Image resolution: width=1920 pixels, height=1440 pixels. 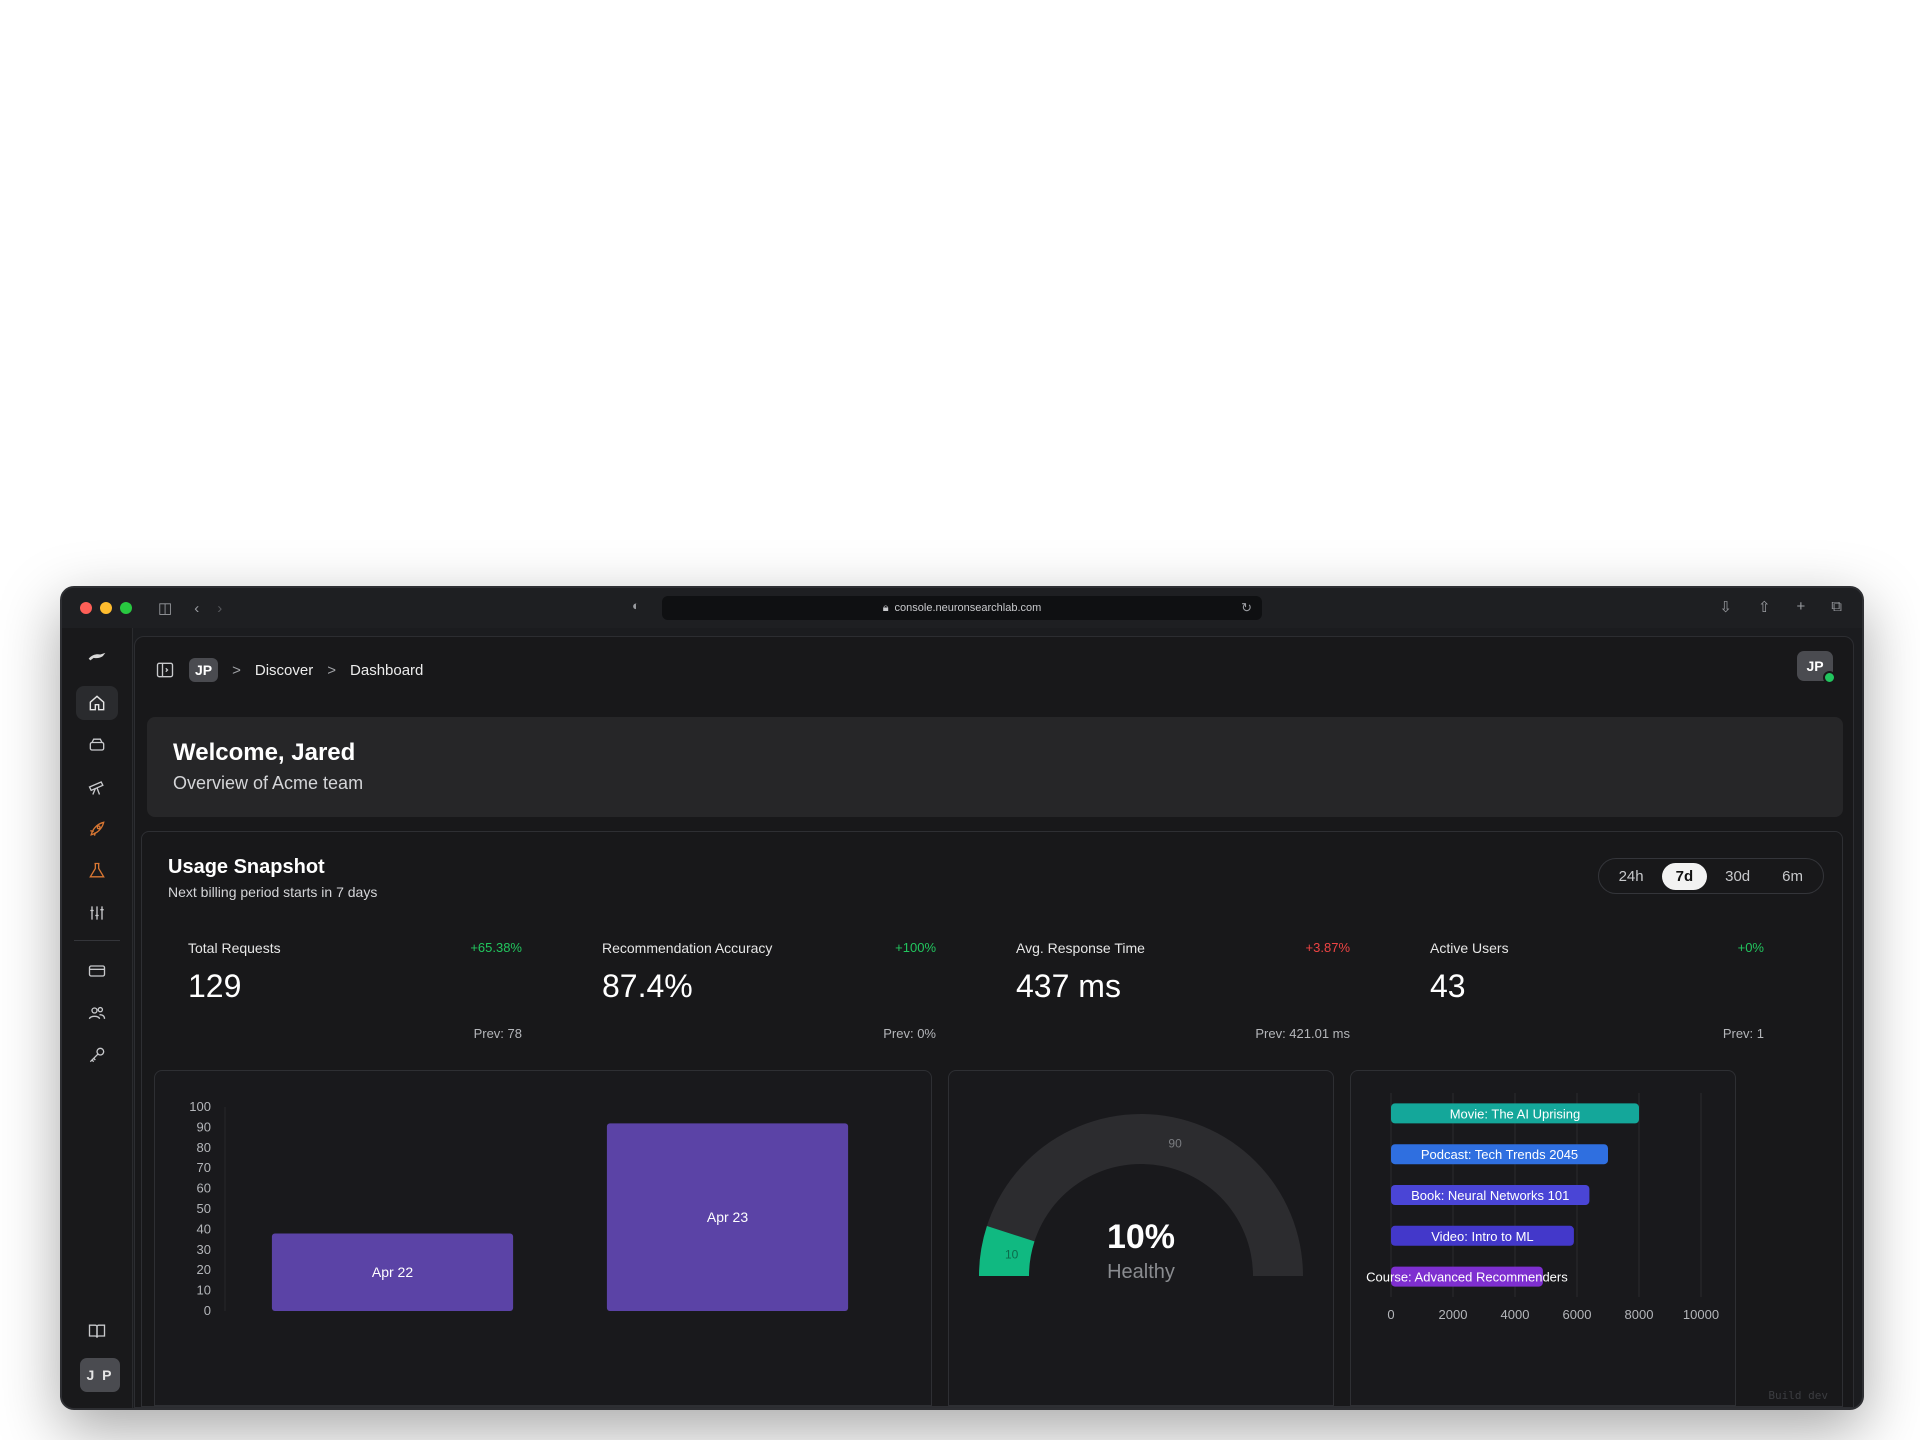 What do you see at coordinates (1482, 1236) in the screenshot?
I see `hbar-label: Video: Intro to ML` at bounding box center [1482, 1236].